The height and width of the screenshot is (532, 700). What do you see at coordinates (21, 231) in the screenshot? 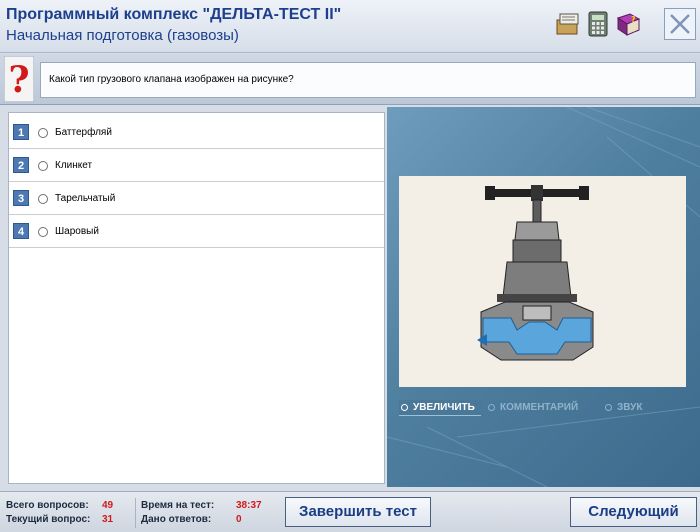
I see `answer-number: 4` at bounding box center [21, 231].